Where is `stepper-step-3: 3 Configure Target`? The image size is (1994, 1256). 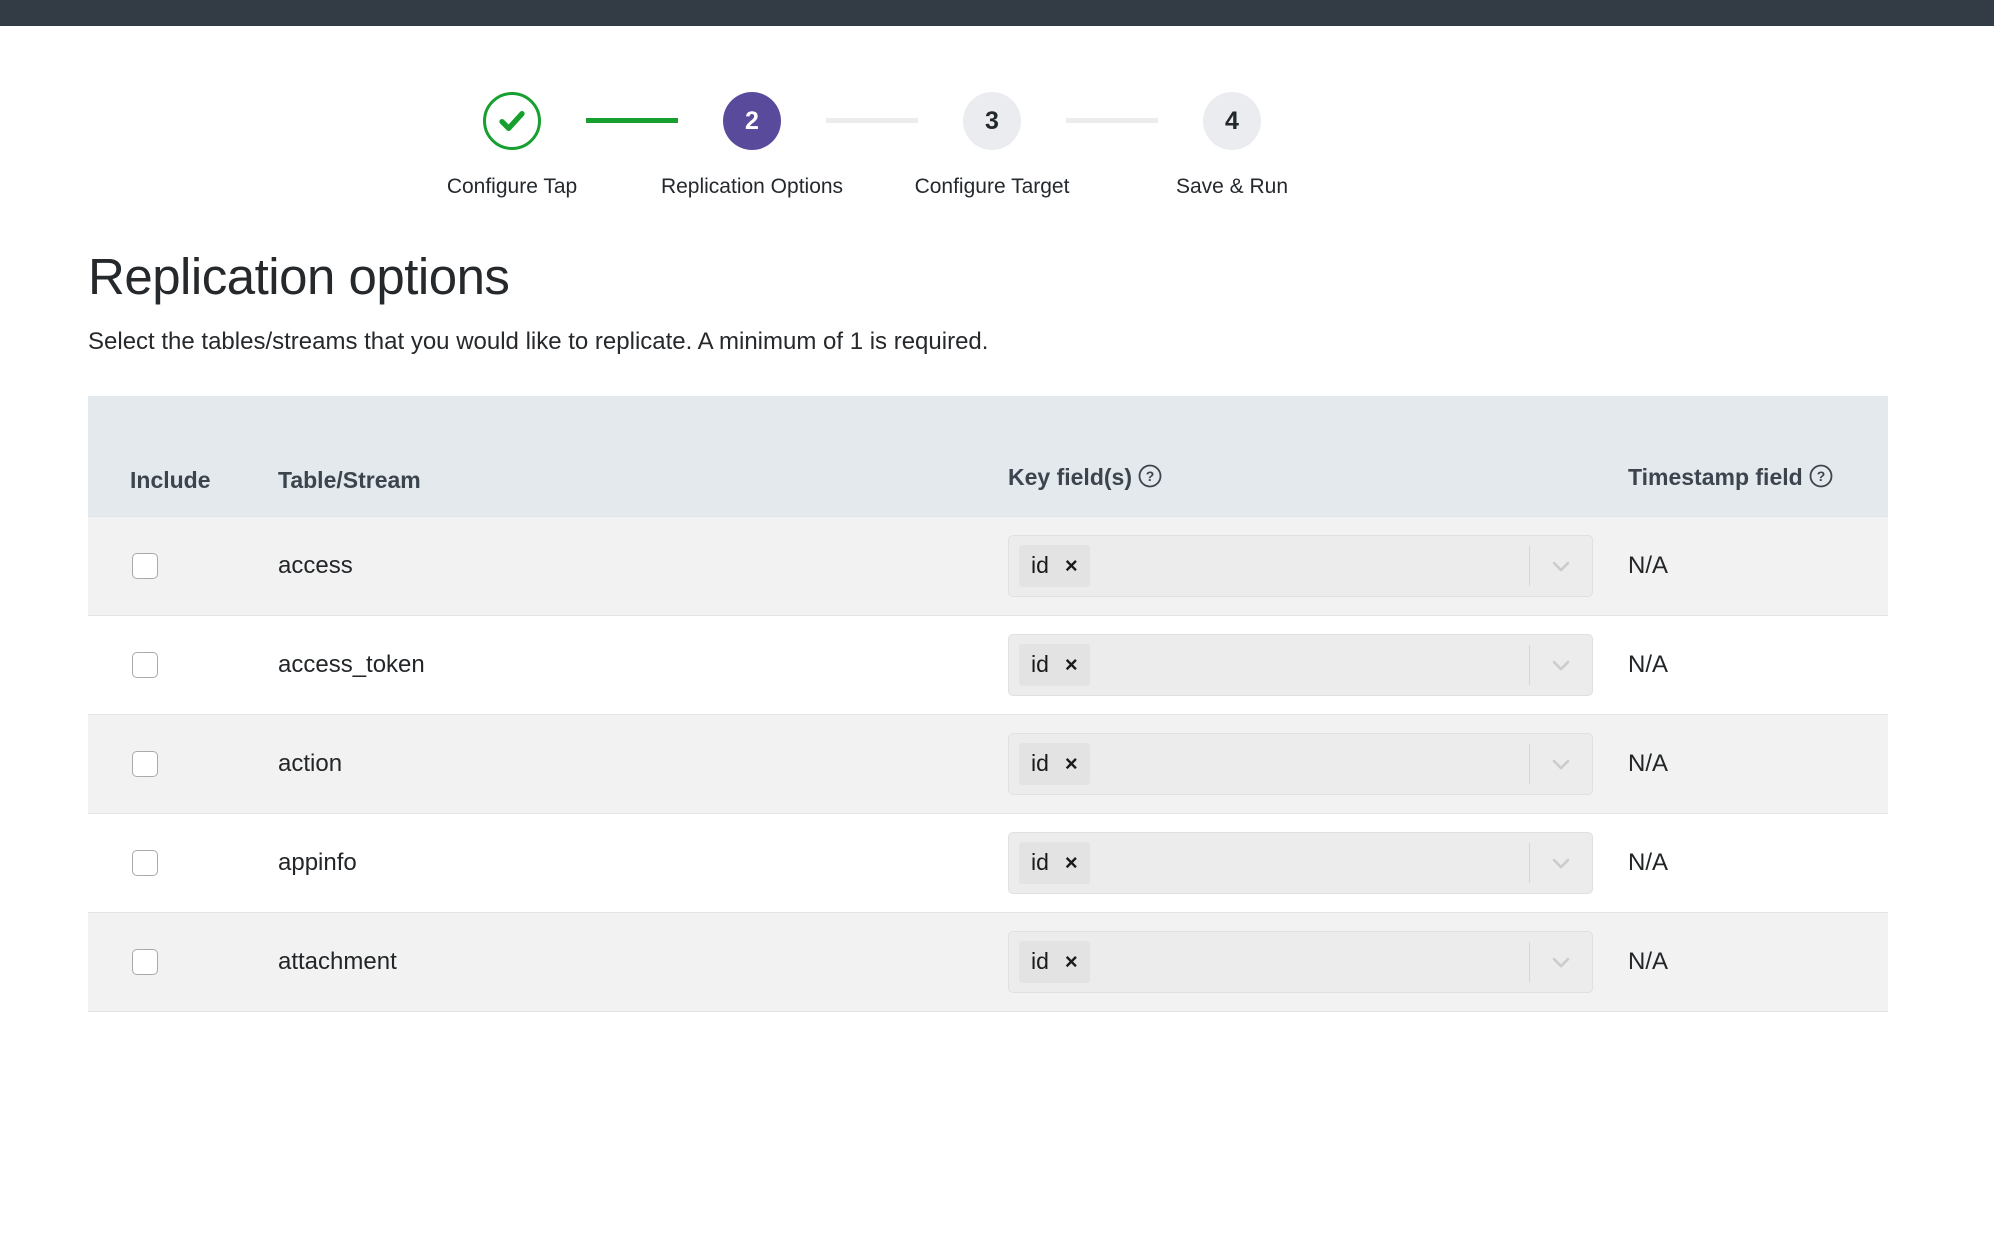
stepper-step-3: 3 Configure Target is located at coordinates (992, 145).